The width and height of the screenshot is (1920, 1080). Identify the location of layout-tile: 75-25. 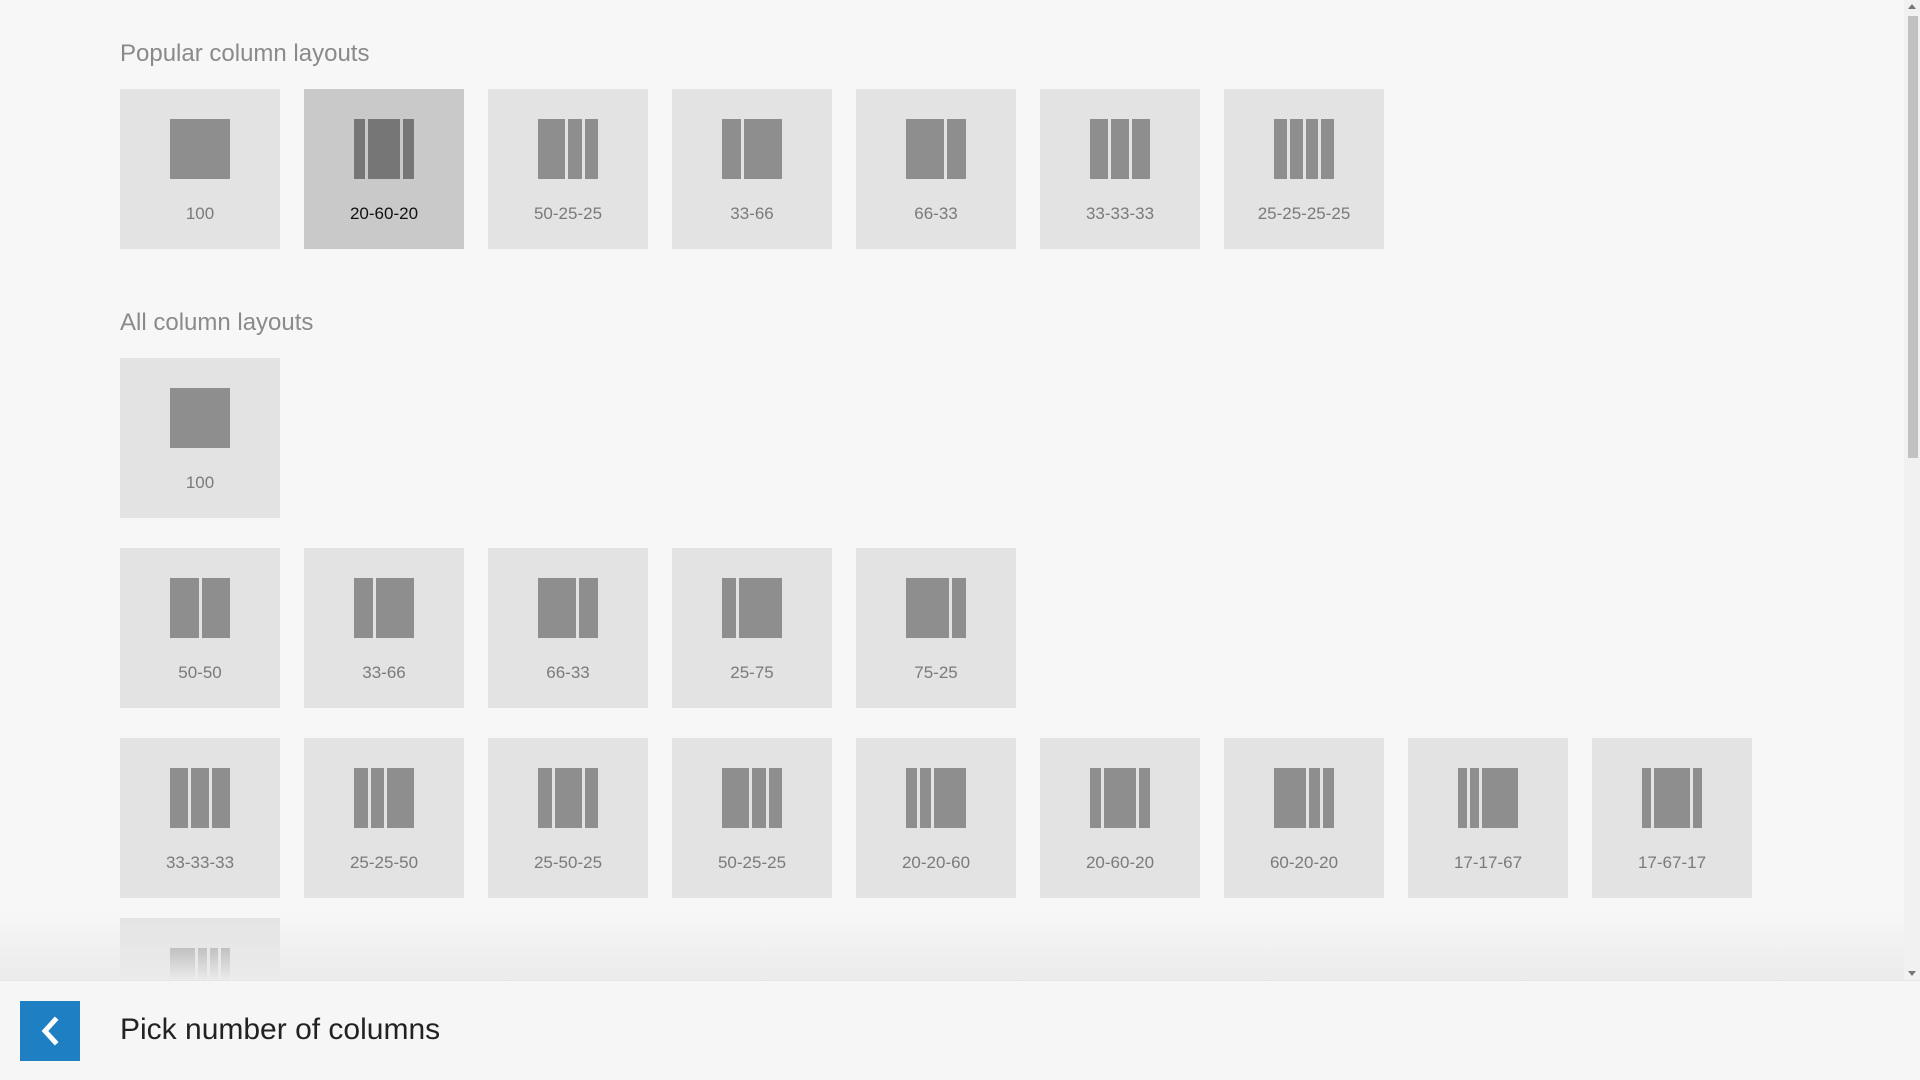
(936, 628).